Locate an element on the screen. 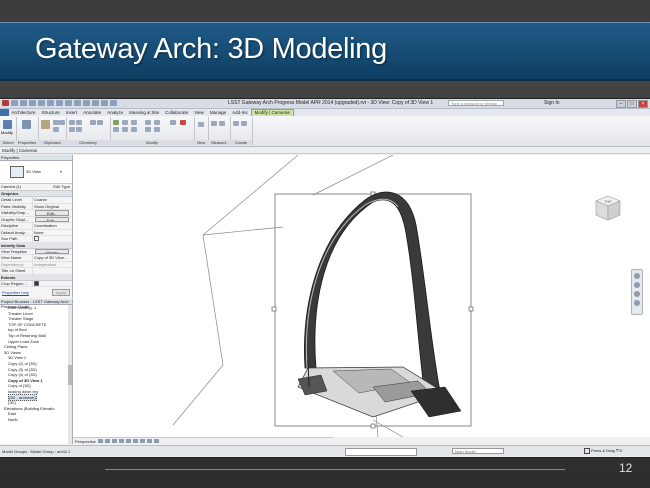 This screenshot has width=650, height=488. join-icon is located at coordinates (79, 122).